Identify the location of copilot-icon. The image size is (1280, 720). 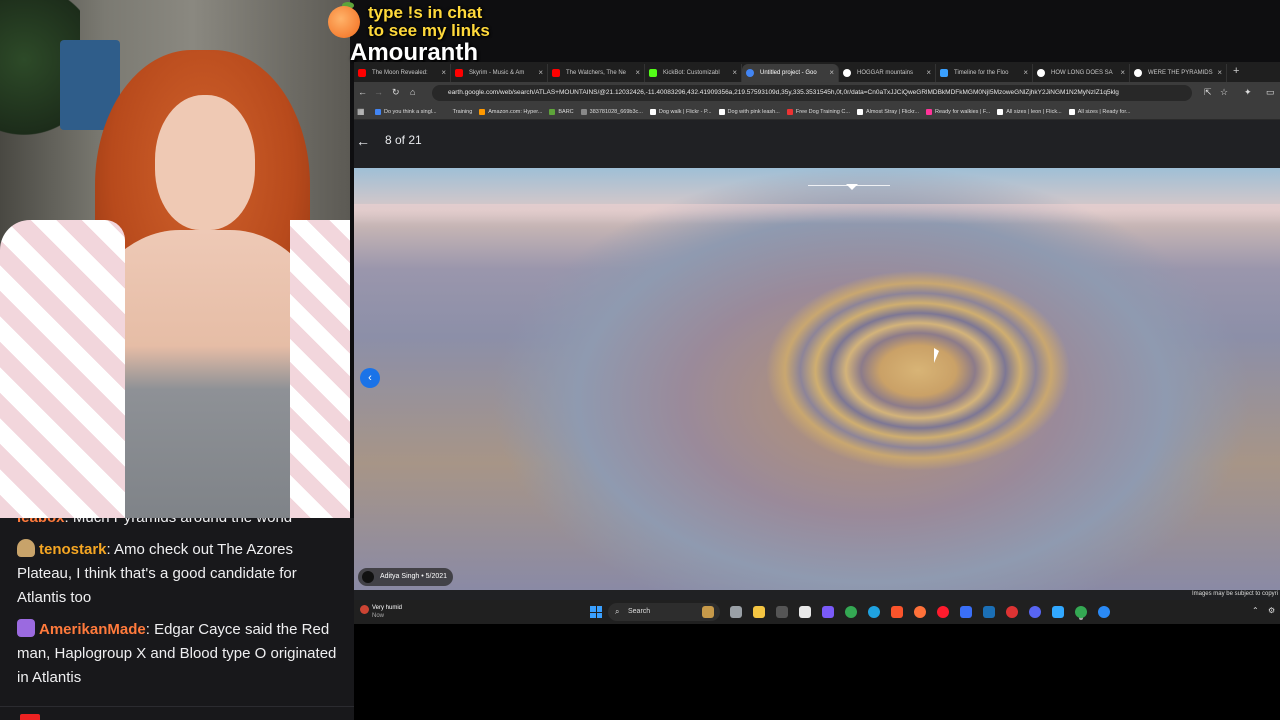
(828, 612).